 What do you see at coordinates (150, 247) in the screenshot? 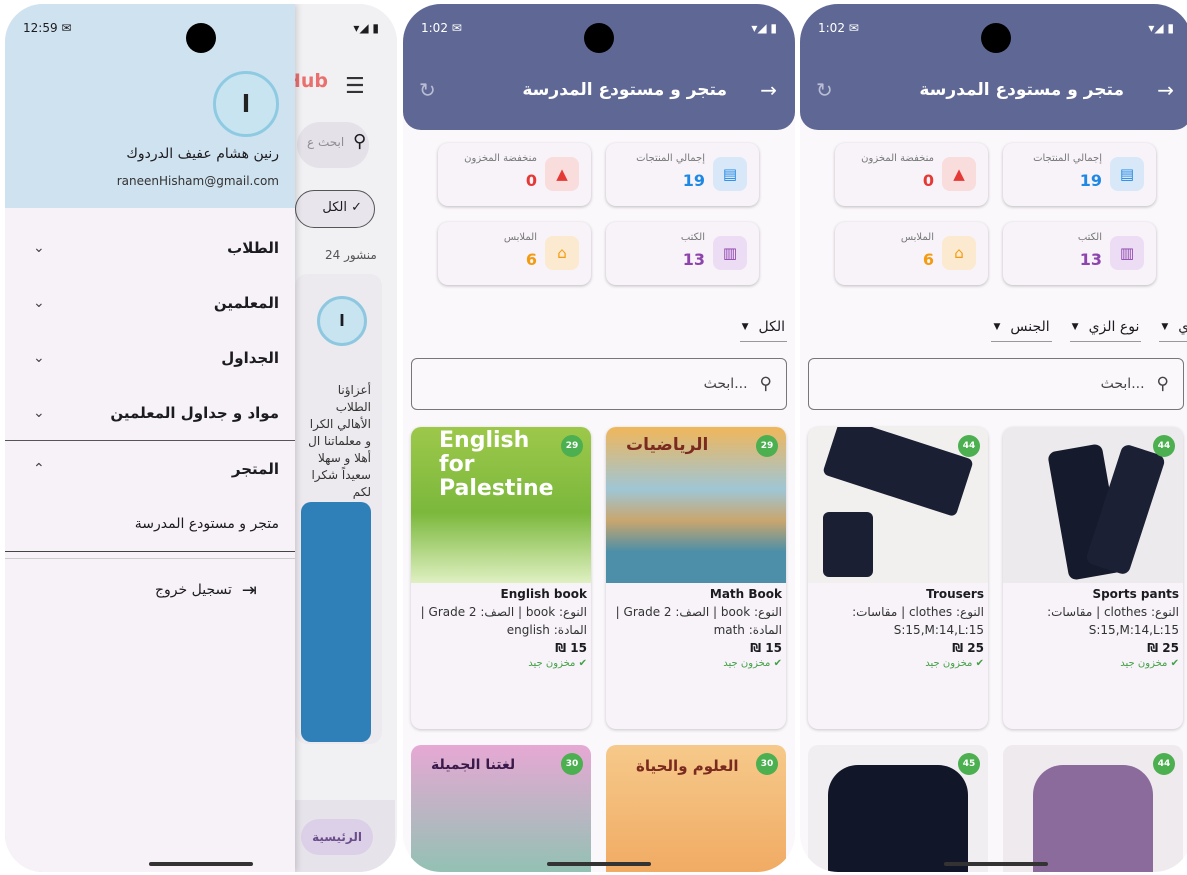
I see `drawer-item-students: ⌄ الطلاب` at bounding box center [150, 247].